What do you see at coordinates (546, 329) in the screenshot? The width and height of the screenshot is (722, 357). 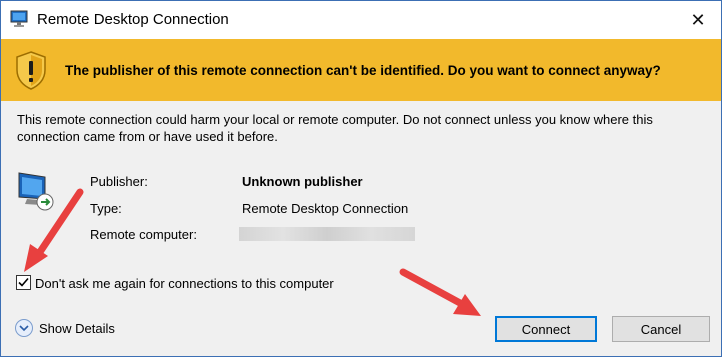 I see `connect-button: Connect` at bounding box center [546, 329].